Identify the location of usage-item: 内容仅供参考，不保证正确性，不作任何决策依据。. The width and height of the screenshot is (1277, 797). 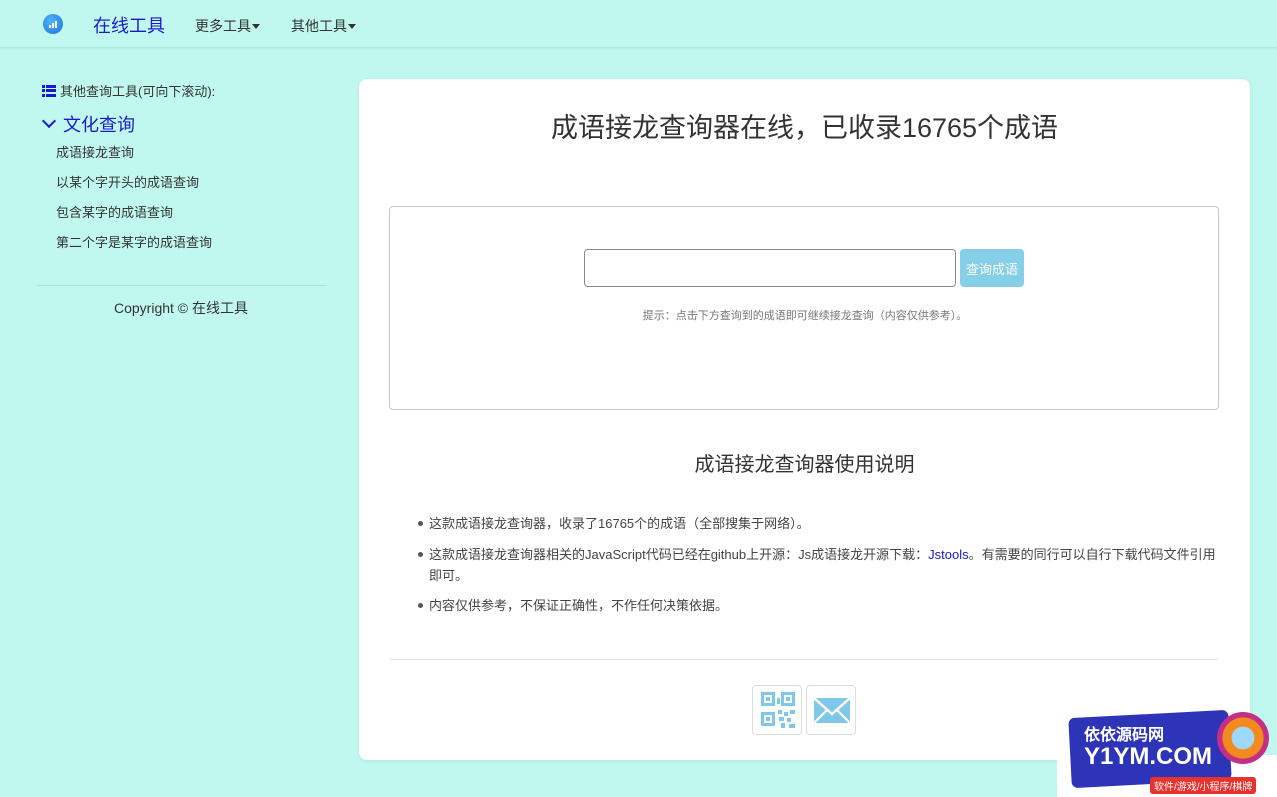
(818, 605).